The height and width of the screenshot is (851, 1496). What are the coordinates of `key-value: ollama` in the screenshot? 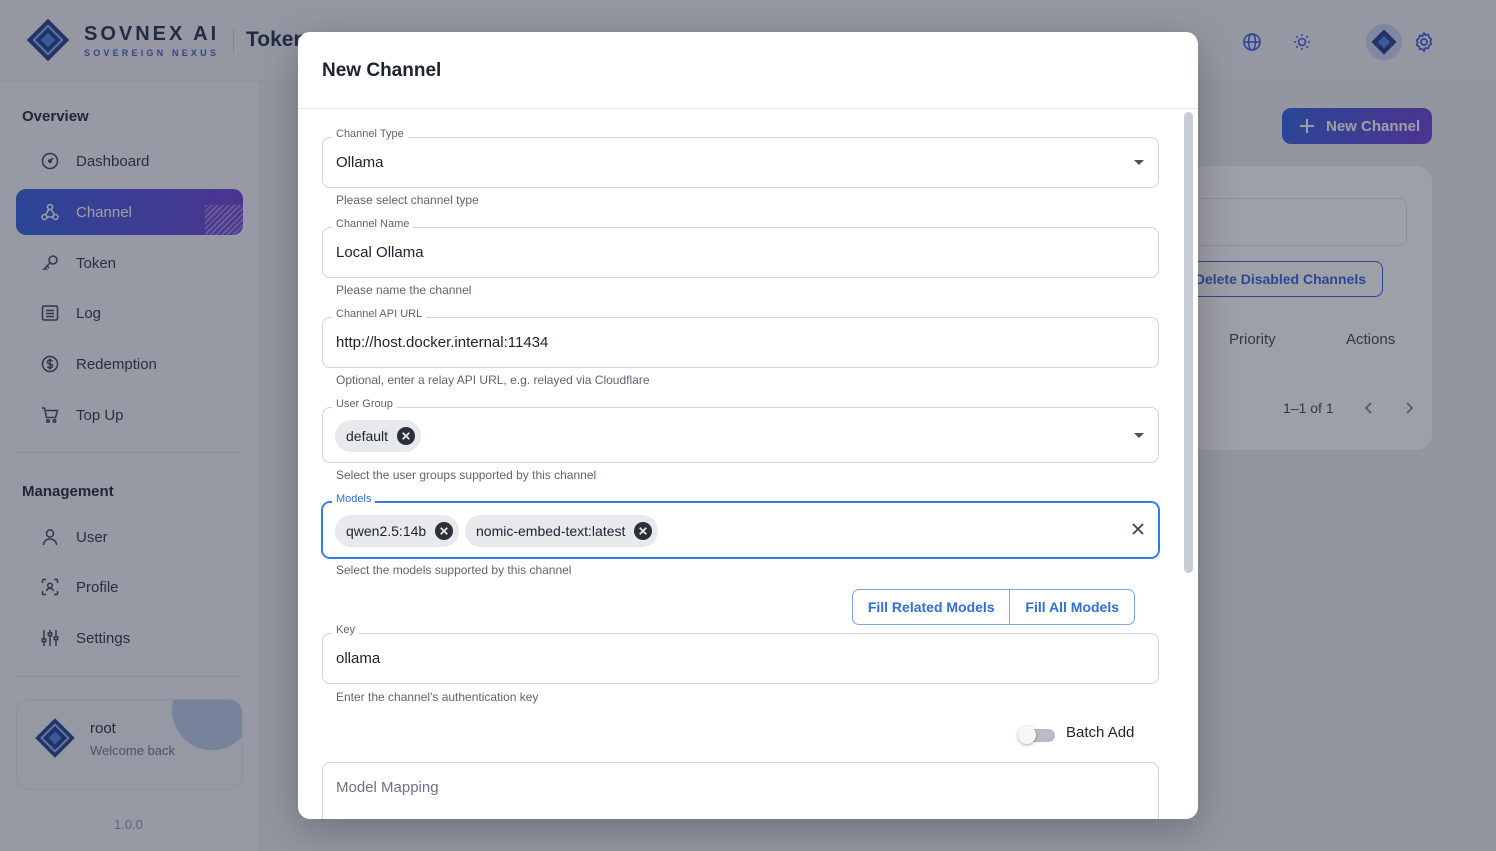 It's located at (358, 658).